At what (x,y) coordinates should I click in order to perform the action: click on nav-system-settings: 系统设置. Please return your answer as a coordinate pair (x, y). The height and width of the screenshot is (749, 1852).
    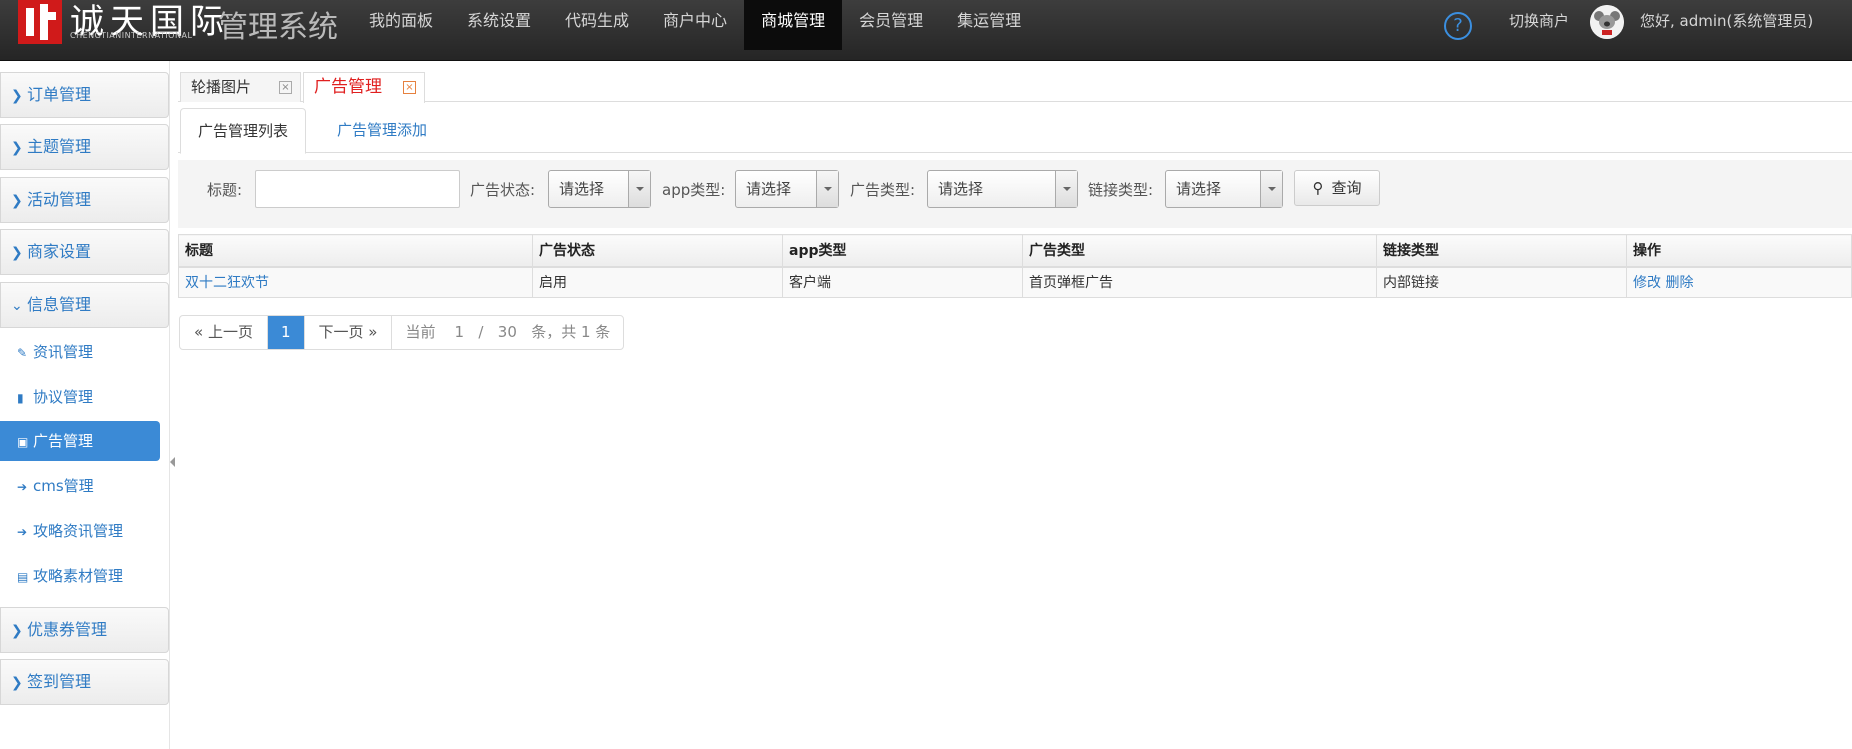
    Looking at the image, I should click on (499, 25).